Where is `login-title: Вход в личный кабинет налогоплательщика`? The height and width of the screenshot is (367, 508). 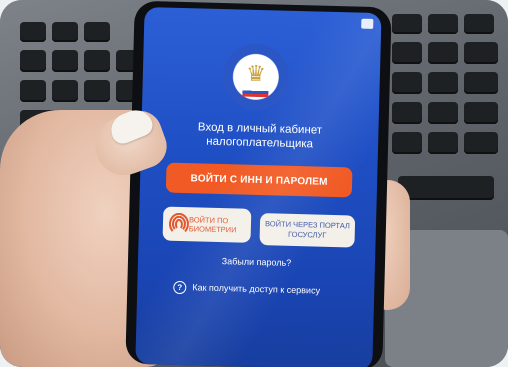 login-title: Вход в личный кабинет налогоплательщика is located at coordinates (260, 136).